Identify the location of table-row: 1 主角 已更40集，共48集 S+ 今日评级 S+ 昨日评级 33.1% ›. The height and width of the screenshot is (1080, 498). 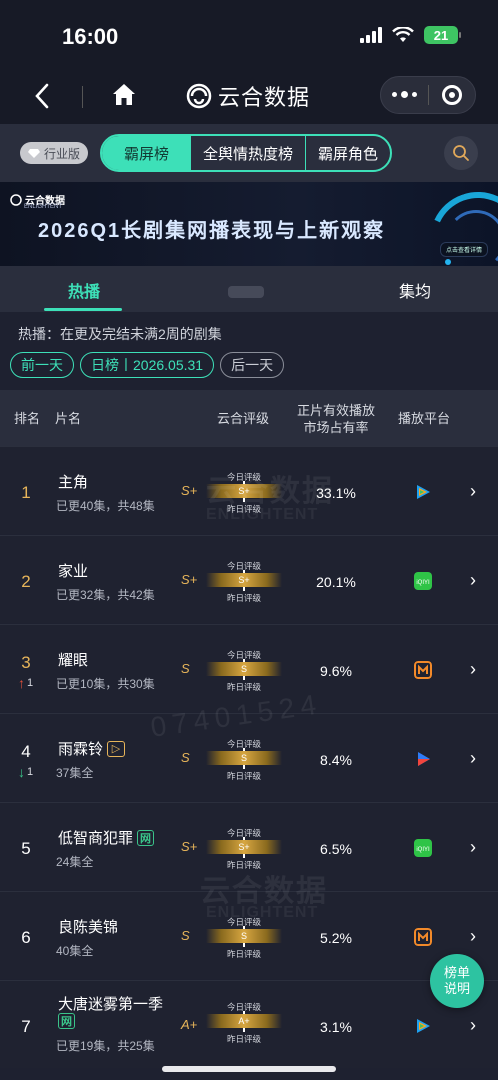
(249, 490).